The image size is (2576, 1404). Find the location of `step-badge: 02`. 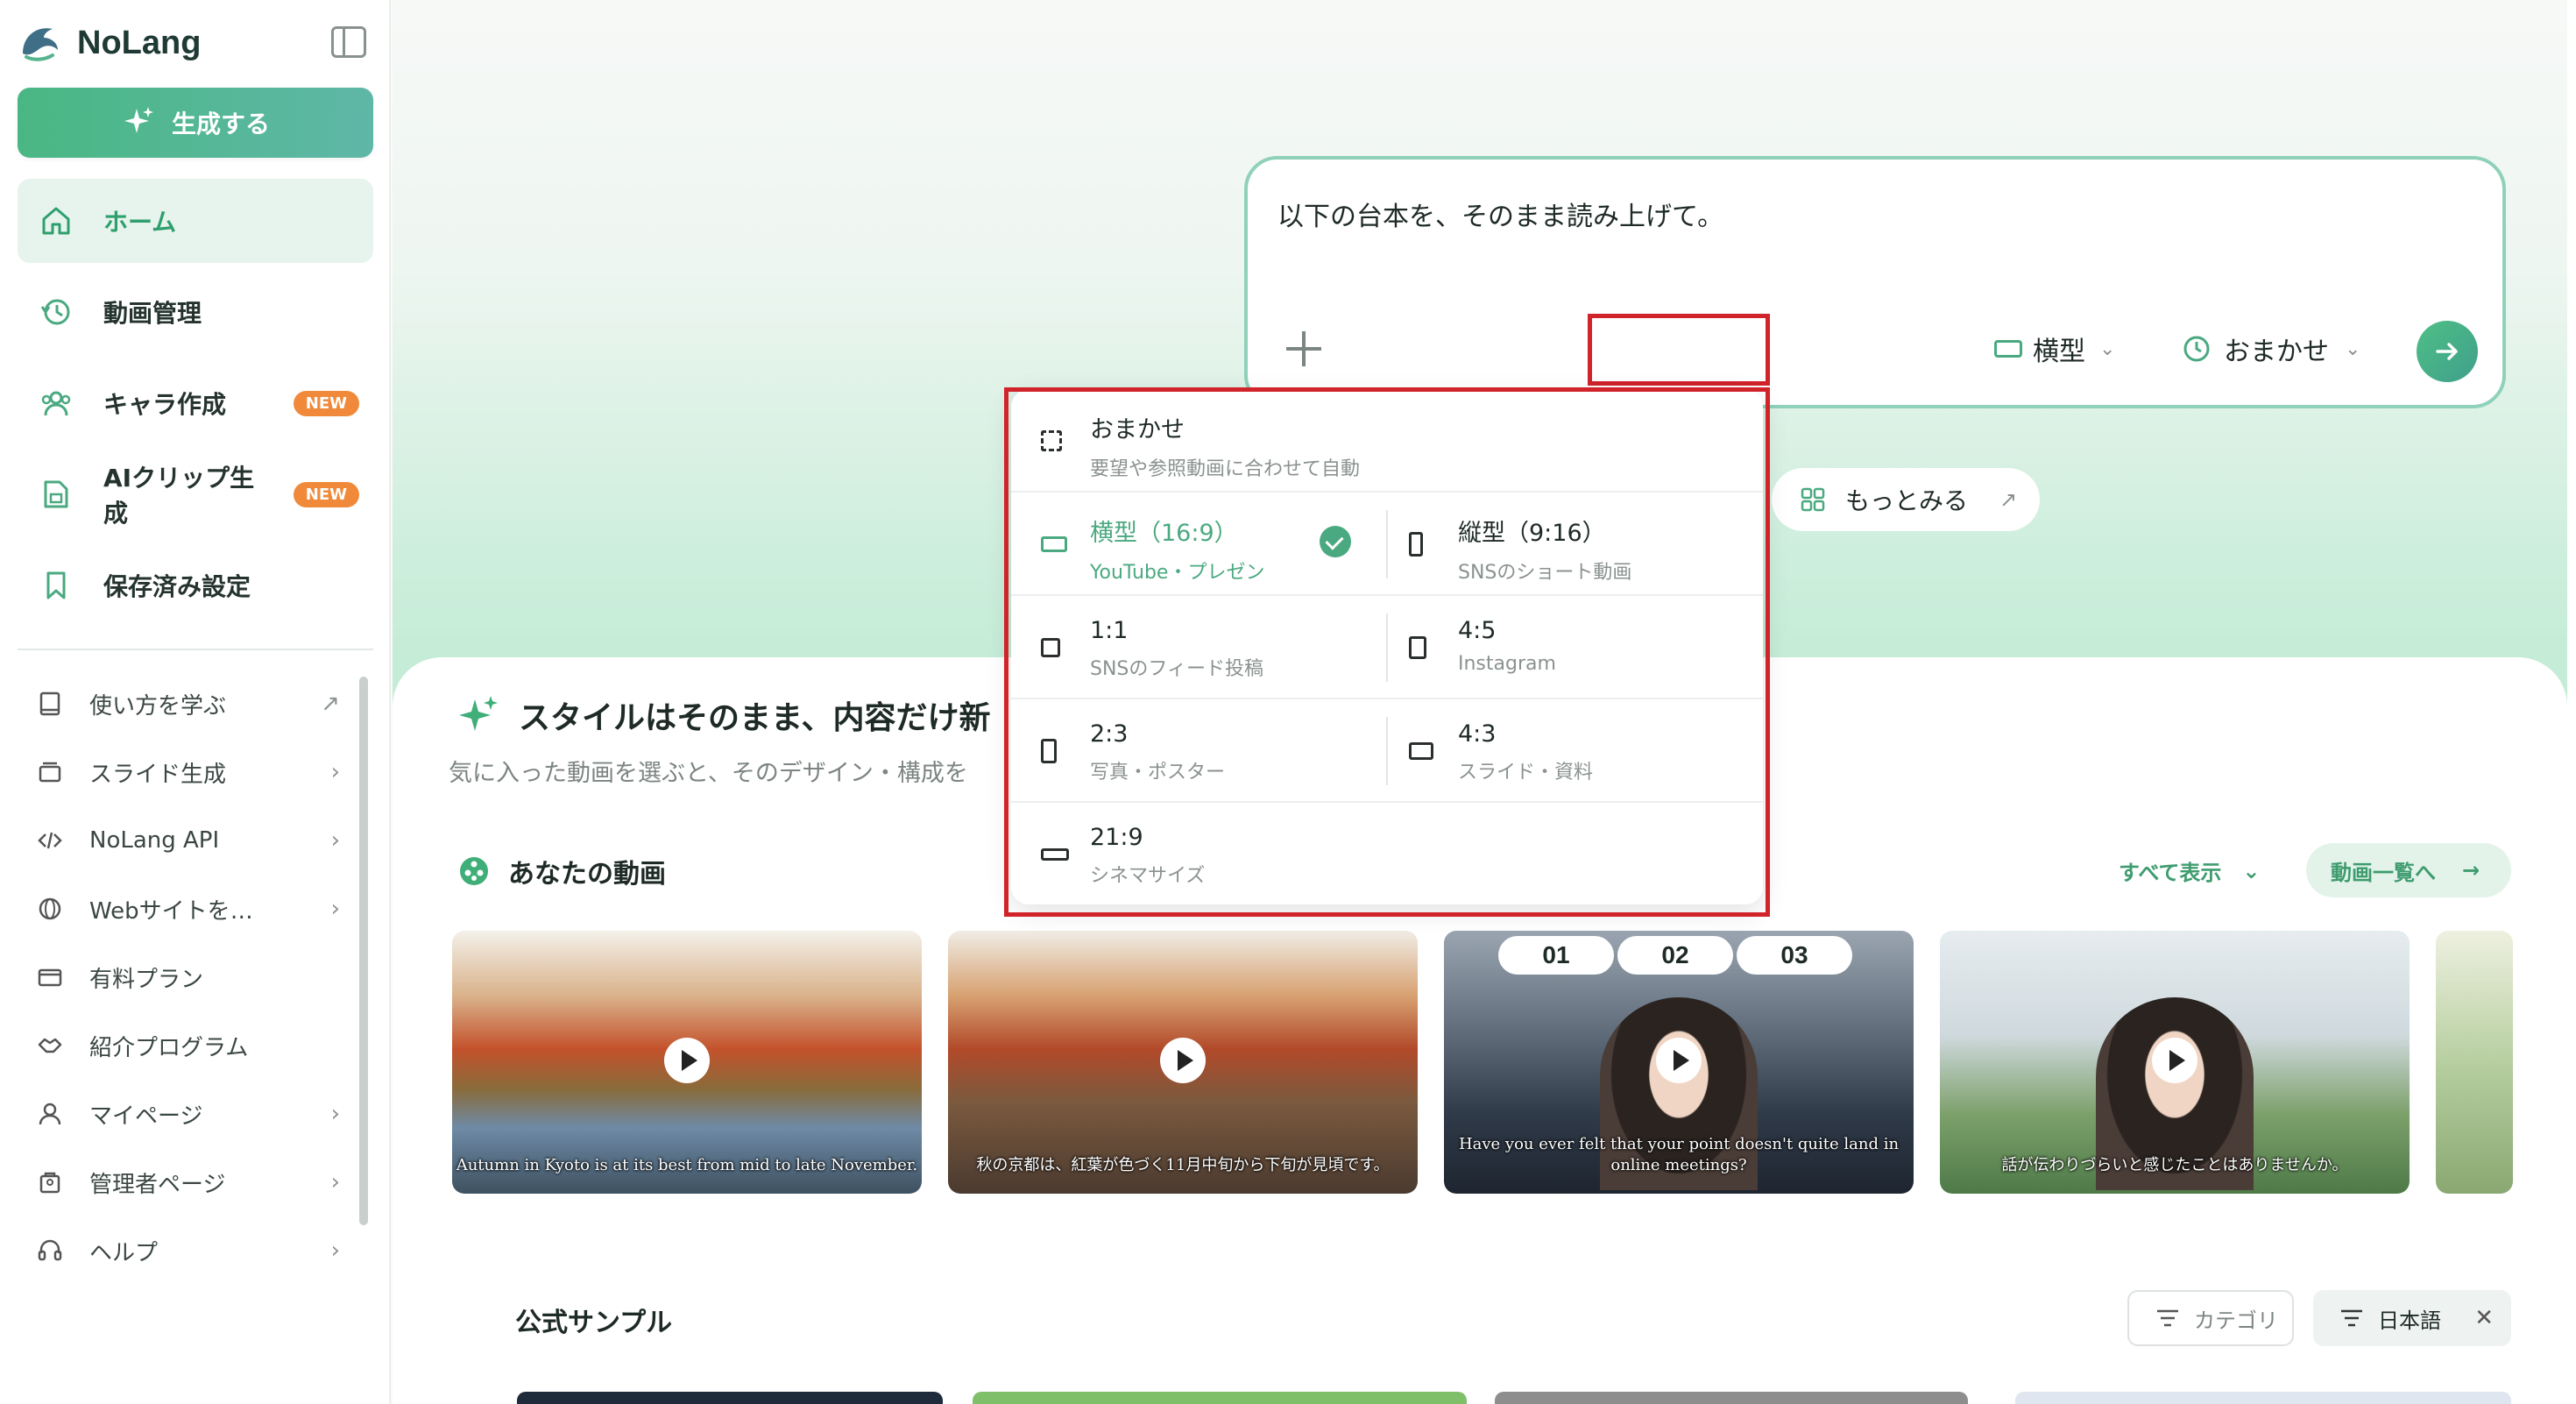

step-badge: 02 is located at coordinates (1675, 955).